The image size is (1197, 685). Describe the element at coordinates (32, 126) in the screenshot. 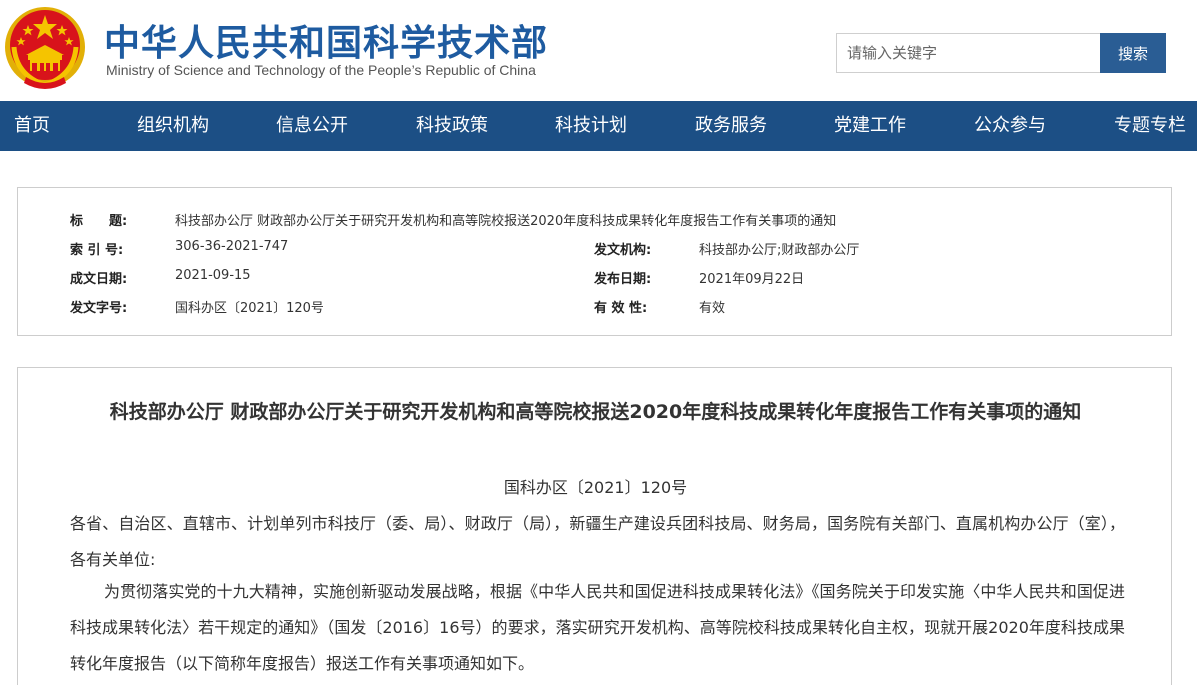

I see `nav-item-home: 首页` at that location.